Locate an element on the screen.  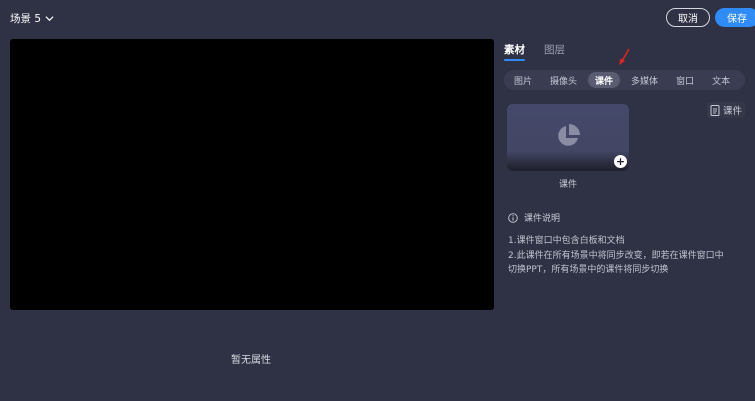
subtab-text: 文本 is located at coordinates (721, 80).